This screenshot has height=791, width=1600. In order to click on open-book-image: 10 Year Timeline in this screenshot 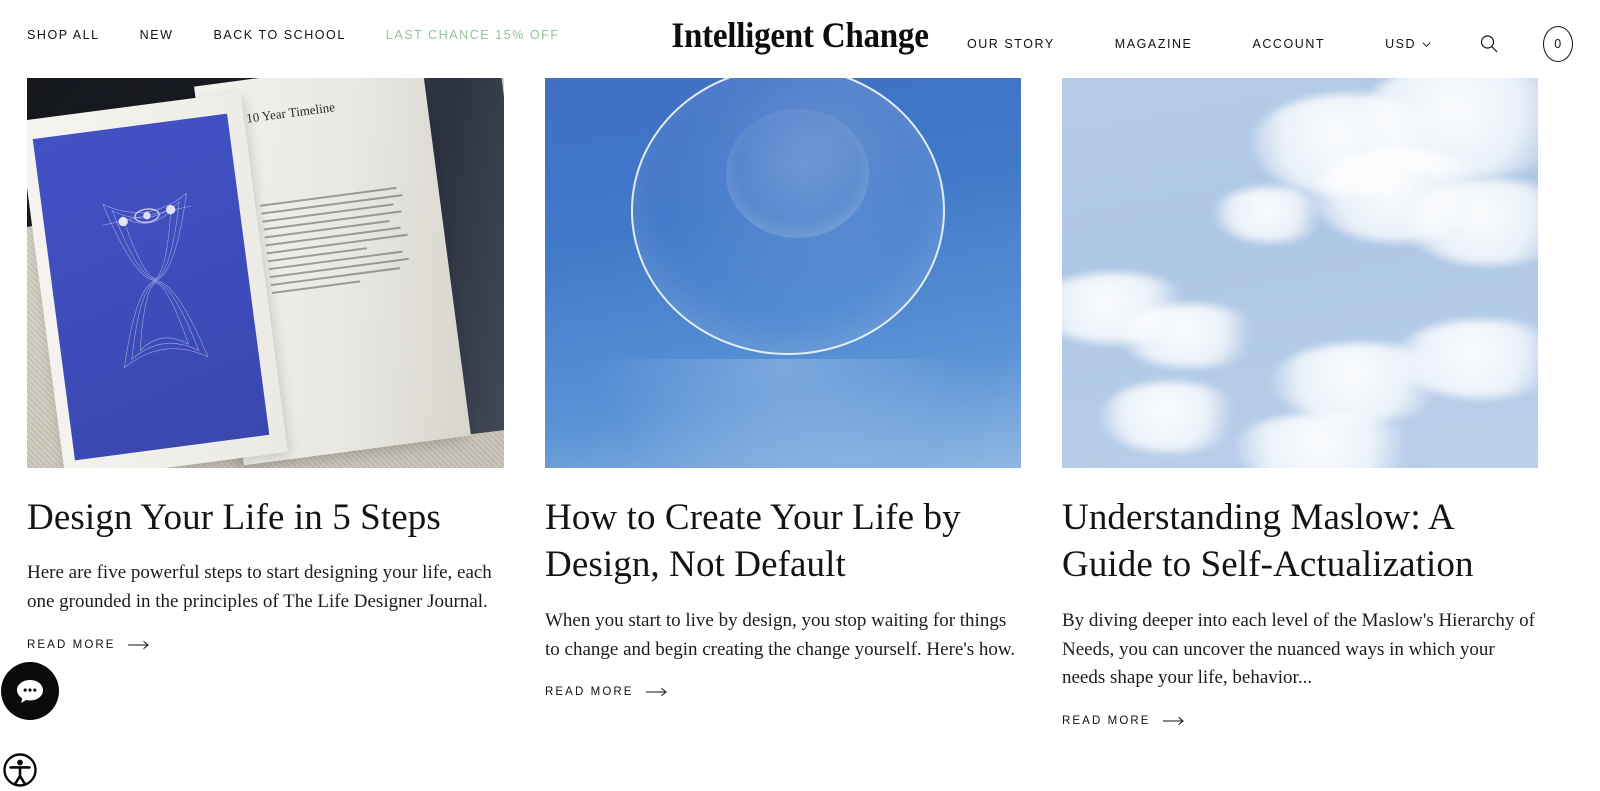, I will do `click(265, 273)`.